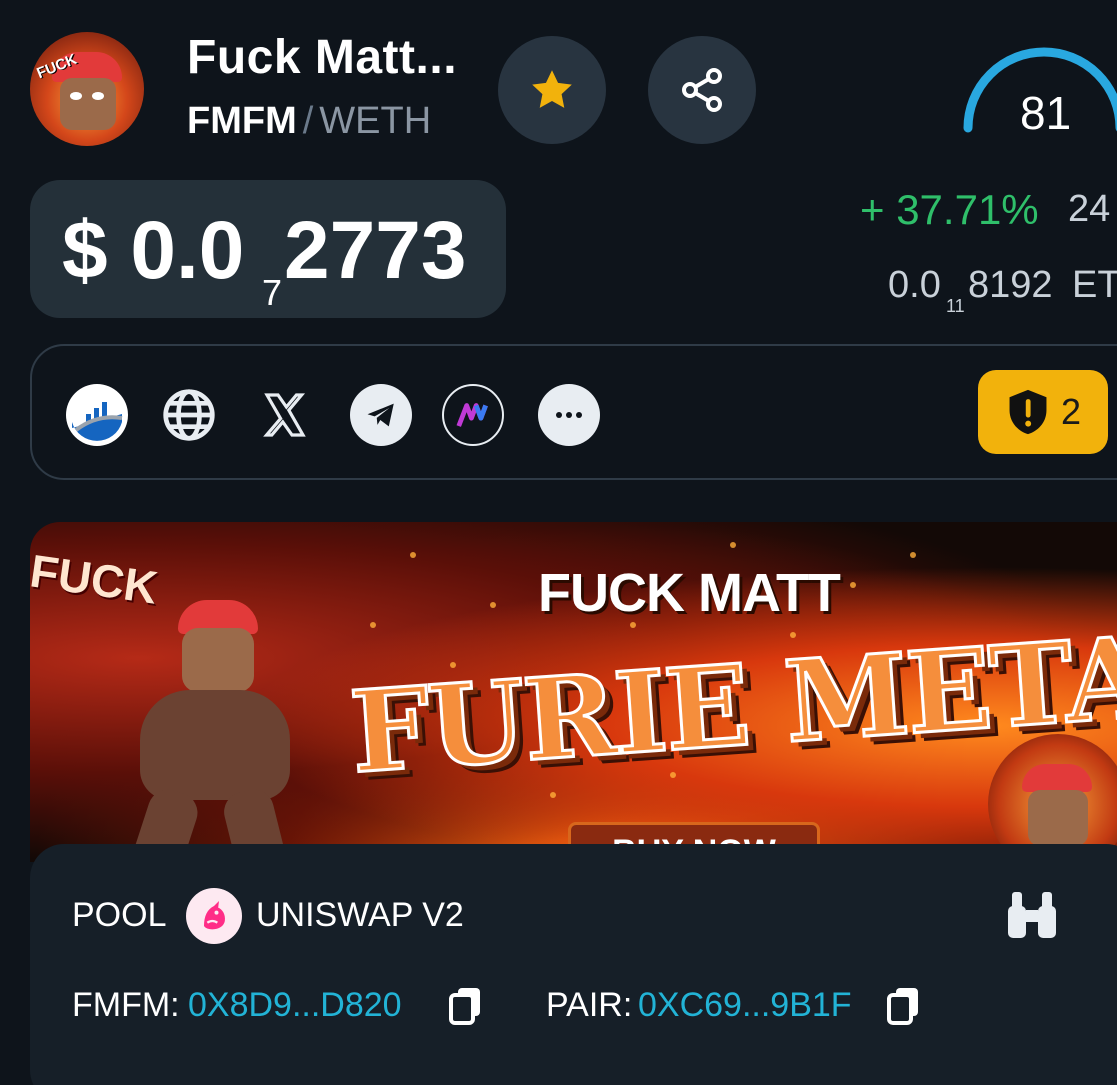 The width and height of the screenshot is (1117, 1085). I want to click on website-link, so click(189, 415).